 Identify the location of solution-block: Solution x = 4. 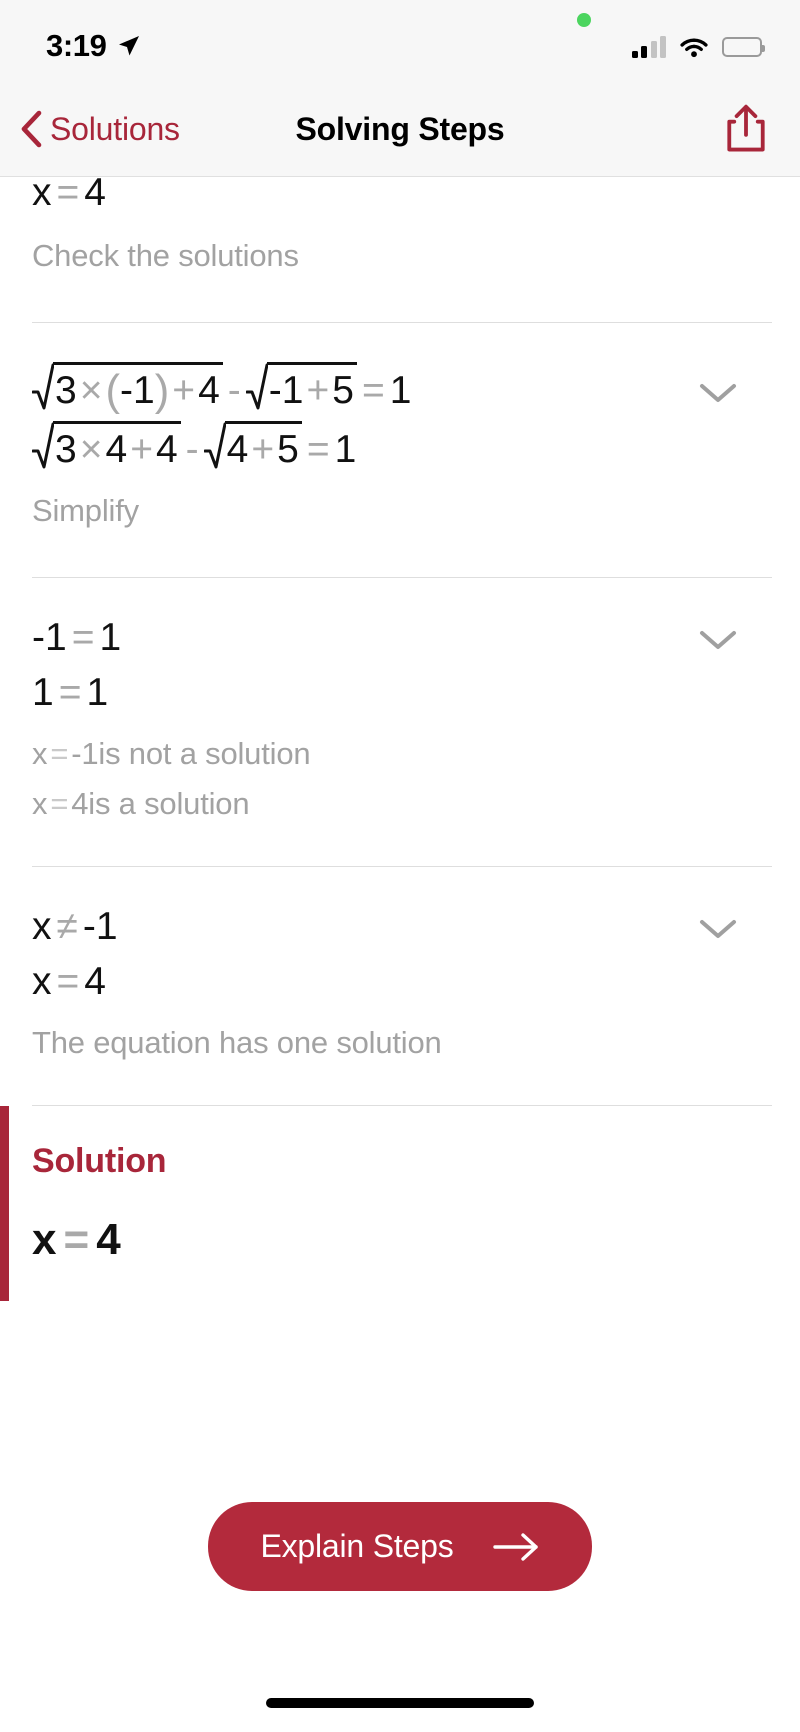
(400, 1203).